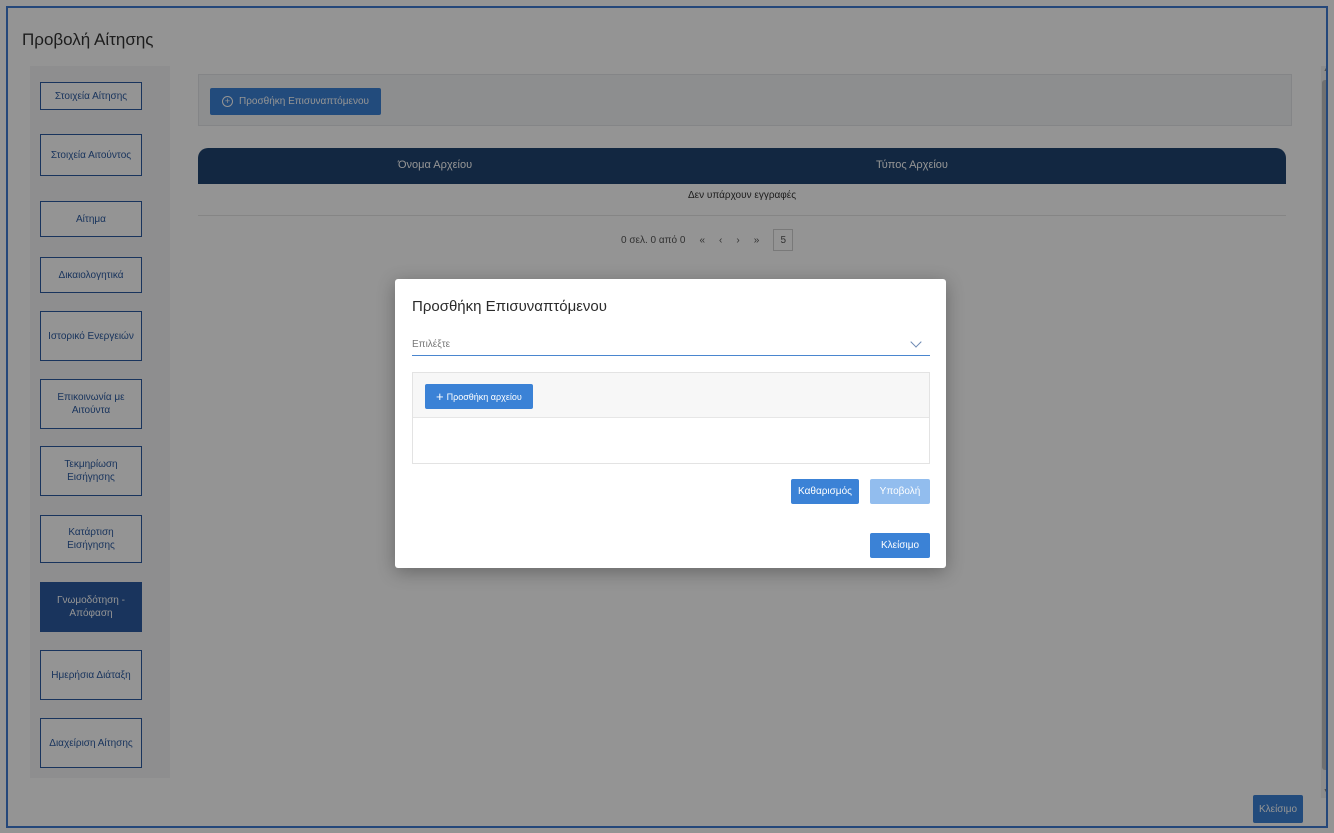 This screenshot has width=1334, height=833. I want to click on dialog-title: Προσθήκη Επισυναπτόμενου, so click(509, 306).